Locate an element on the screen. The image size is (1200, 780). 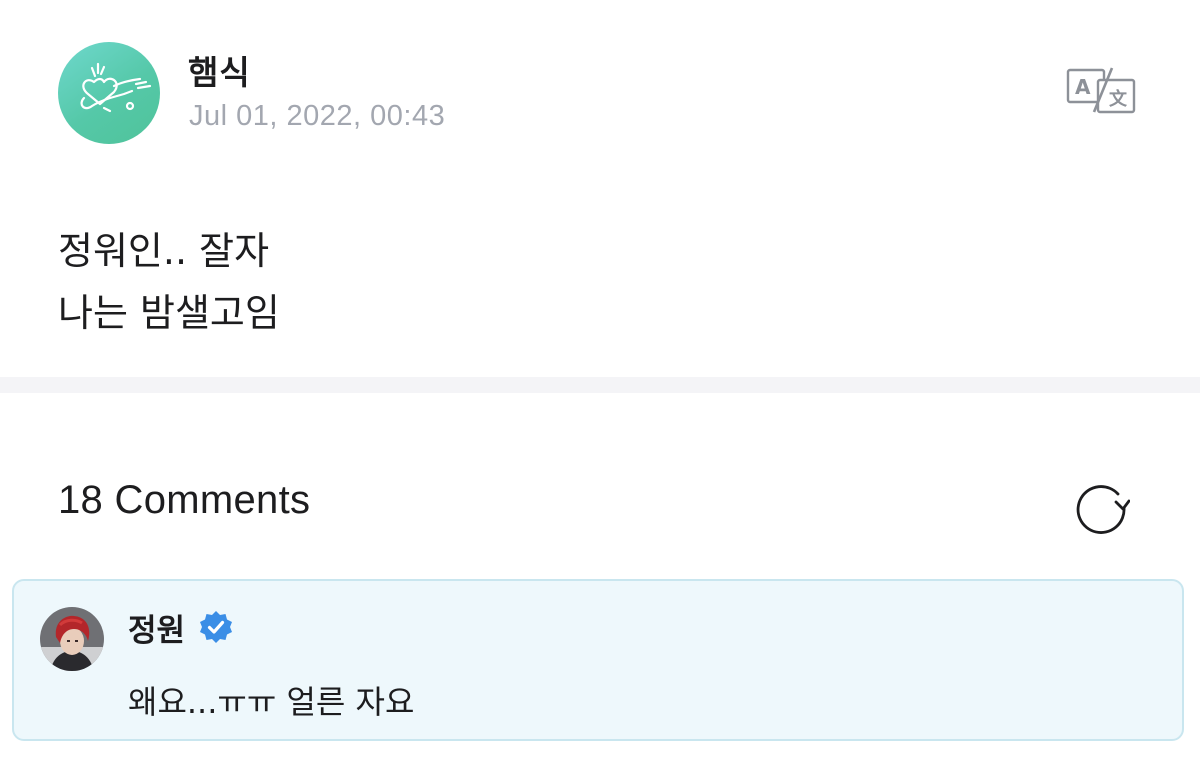
author-name: 햄식 is located at coordinates (219, 70).